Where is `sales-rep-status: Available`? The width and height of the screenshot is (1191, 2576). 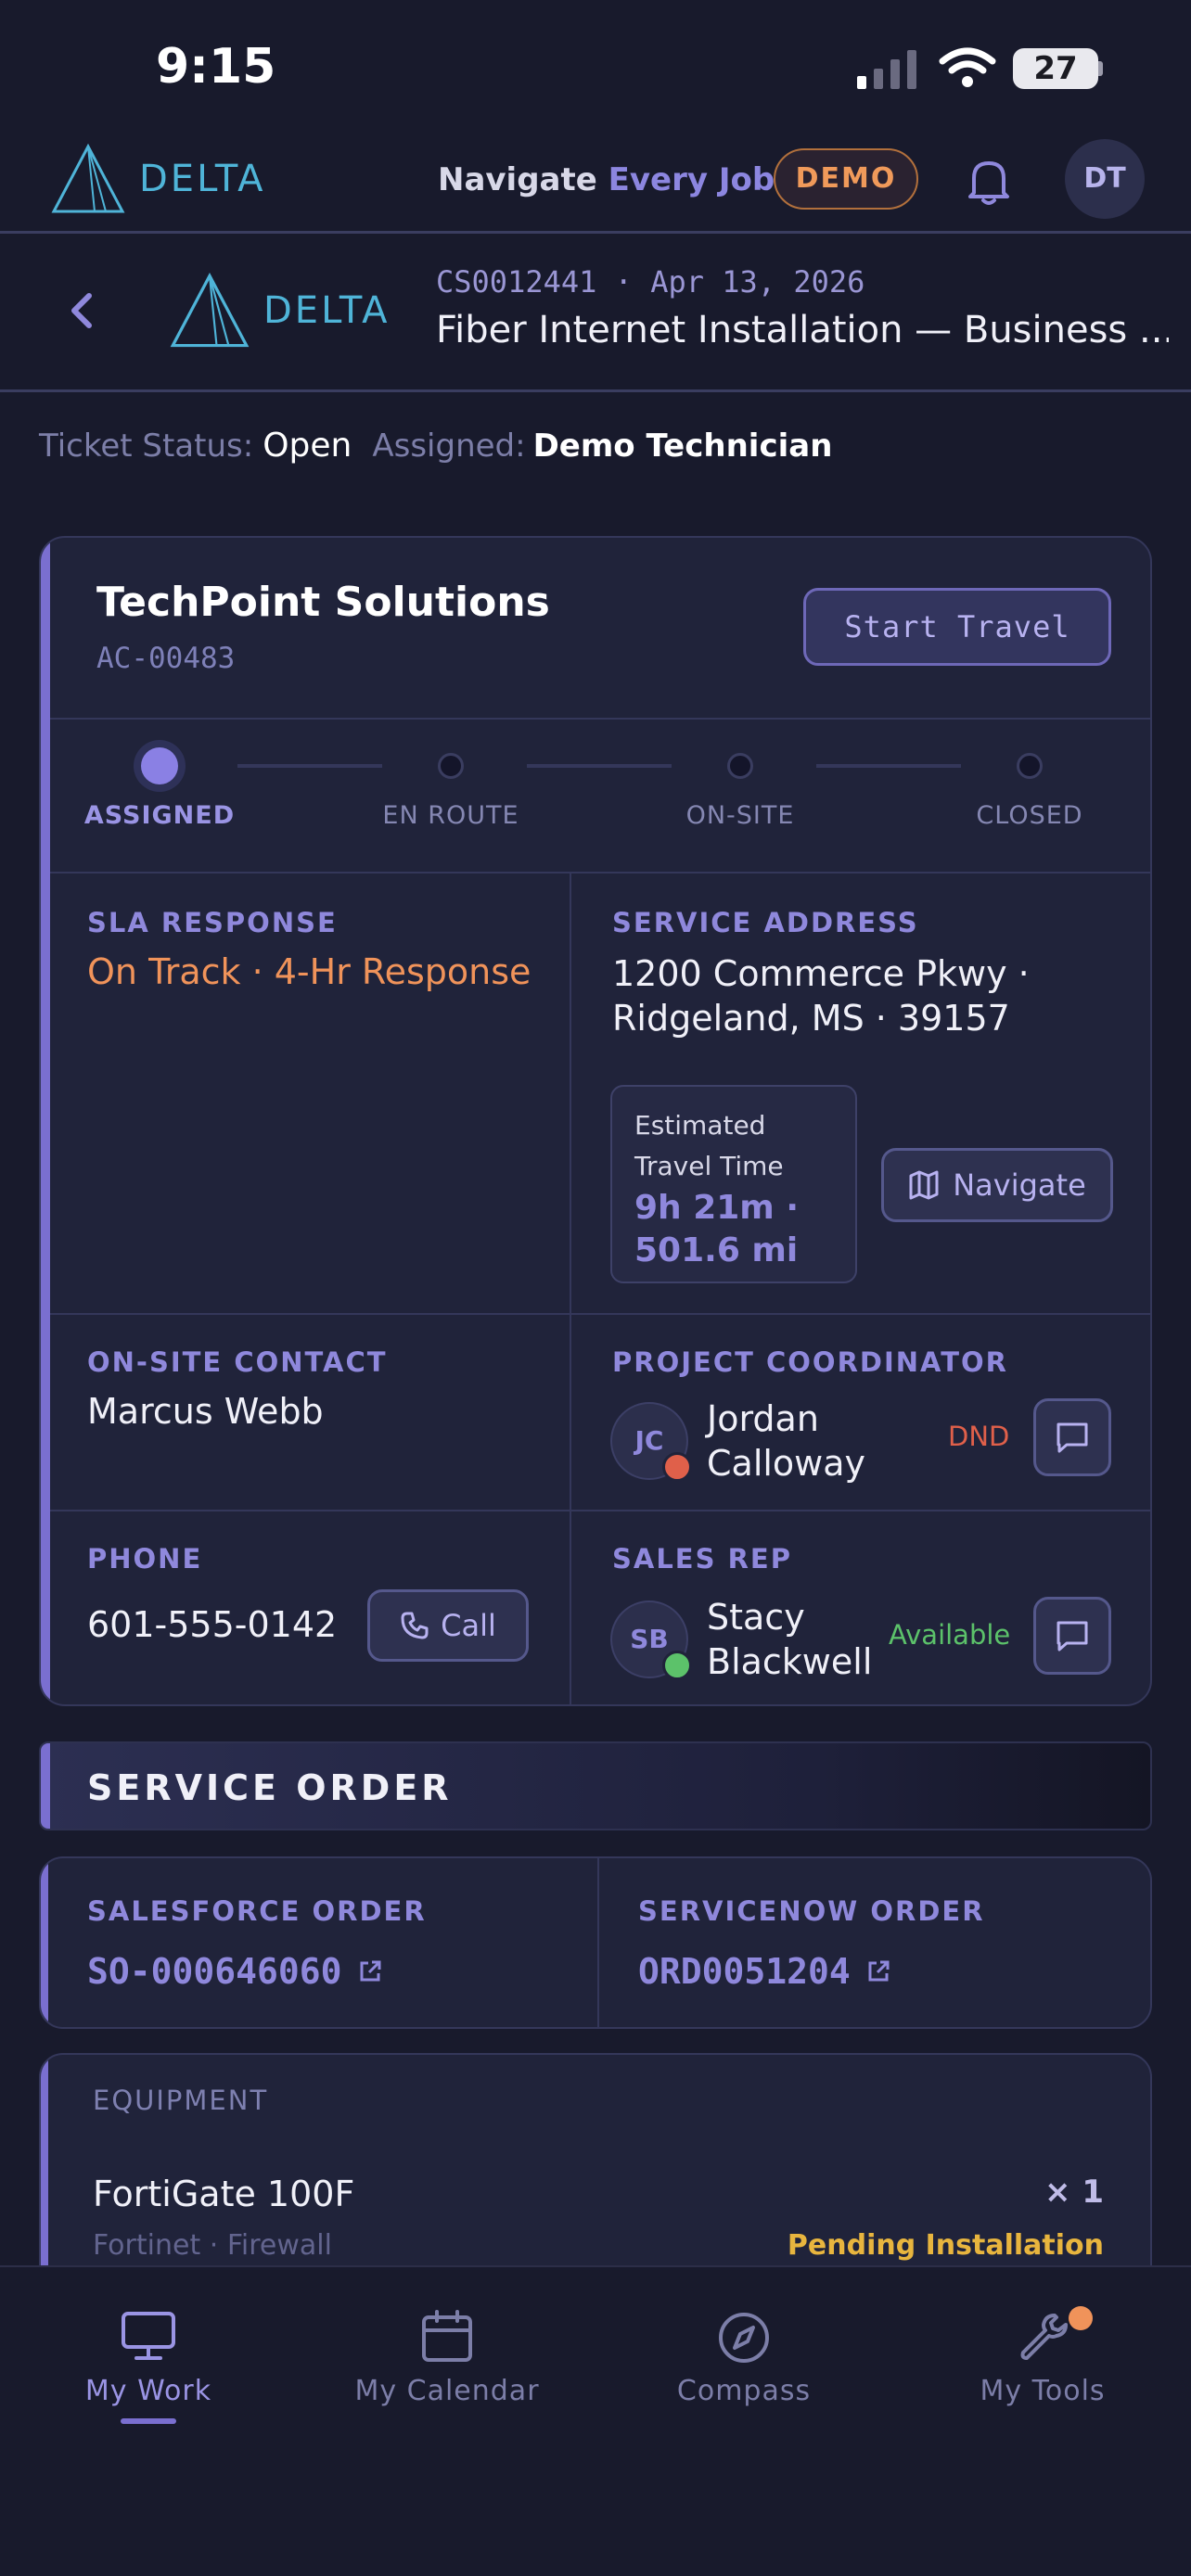
sales-rep-status: Available is located at coordinates (950, 1635).